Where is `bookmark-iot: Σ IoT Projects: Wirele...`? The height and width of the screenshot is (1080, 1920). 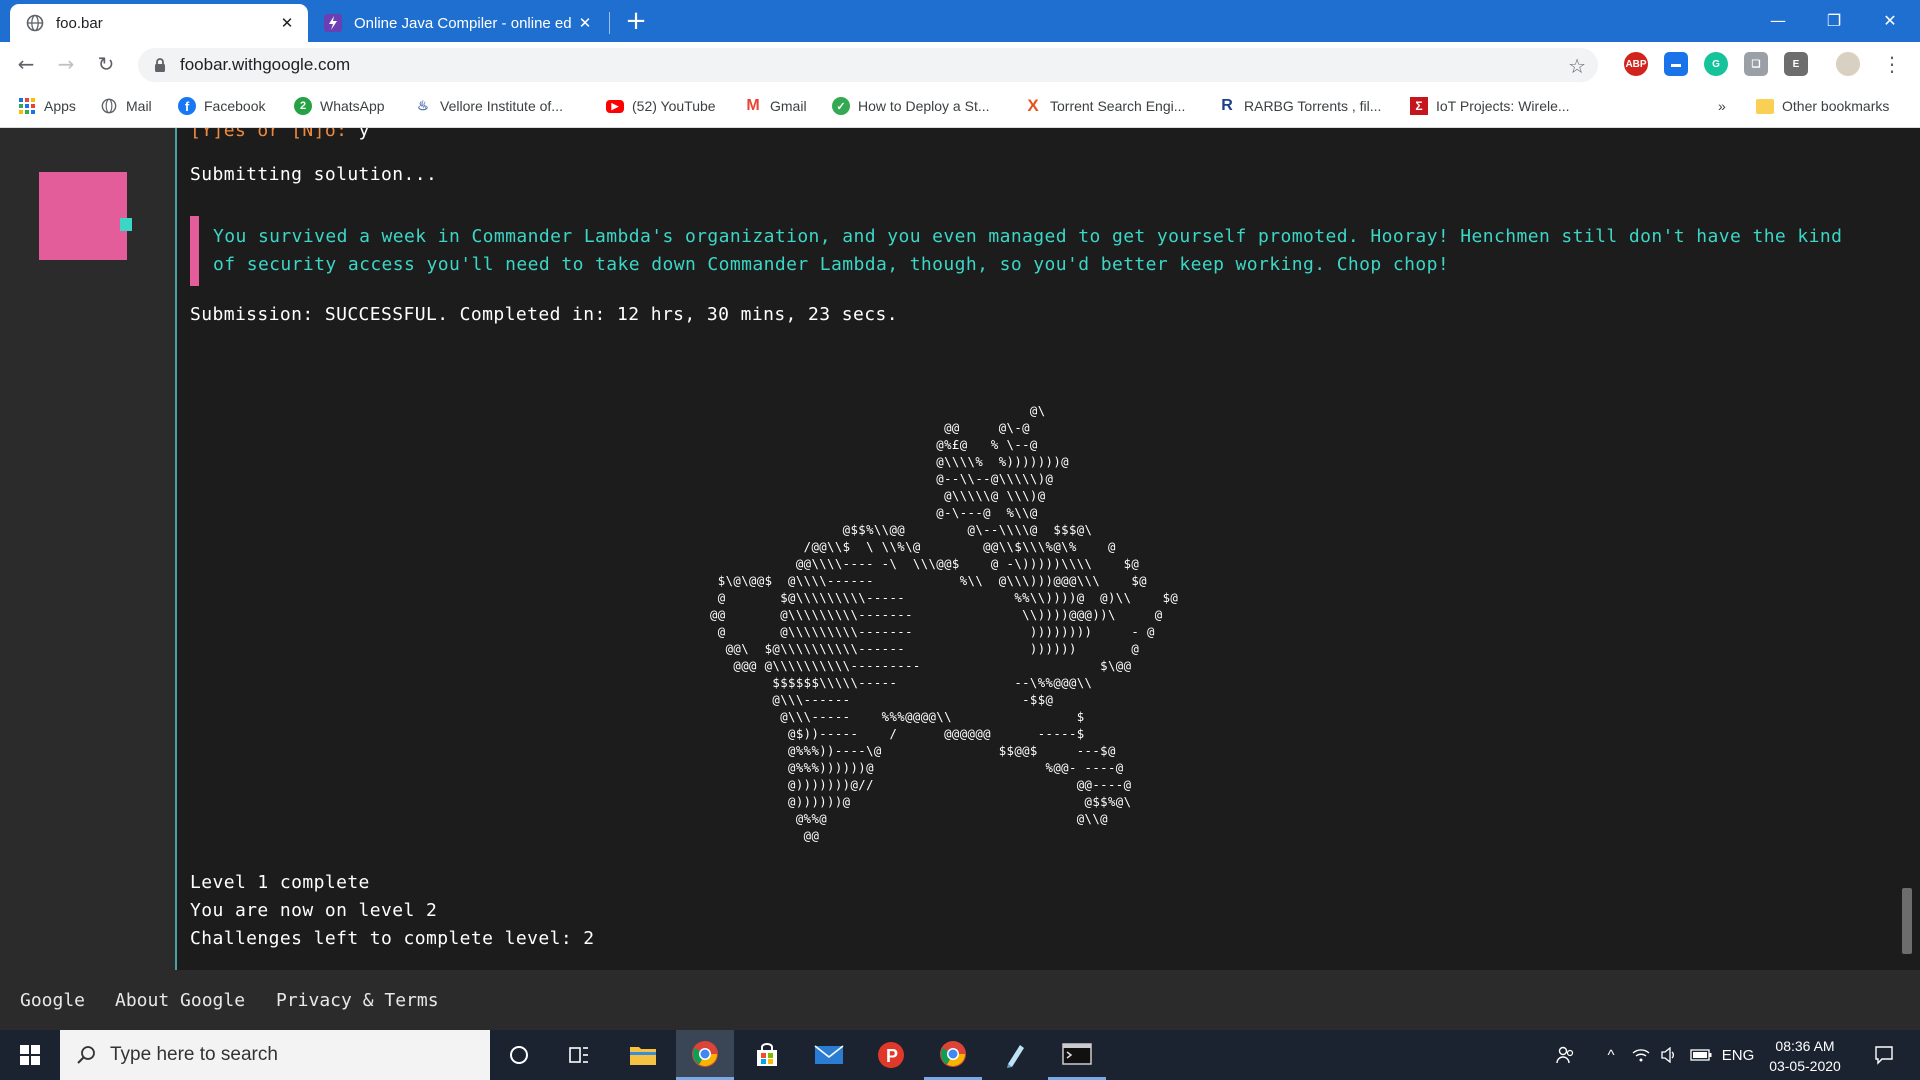
bookmark-iot: Σ IoT Projects: Wirele... is located at coordinates (1490, 106).